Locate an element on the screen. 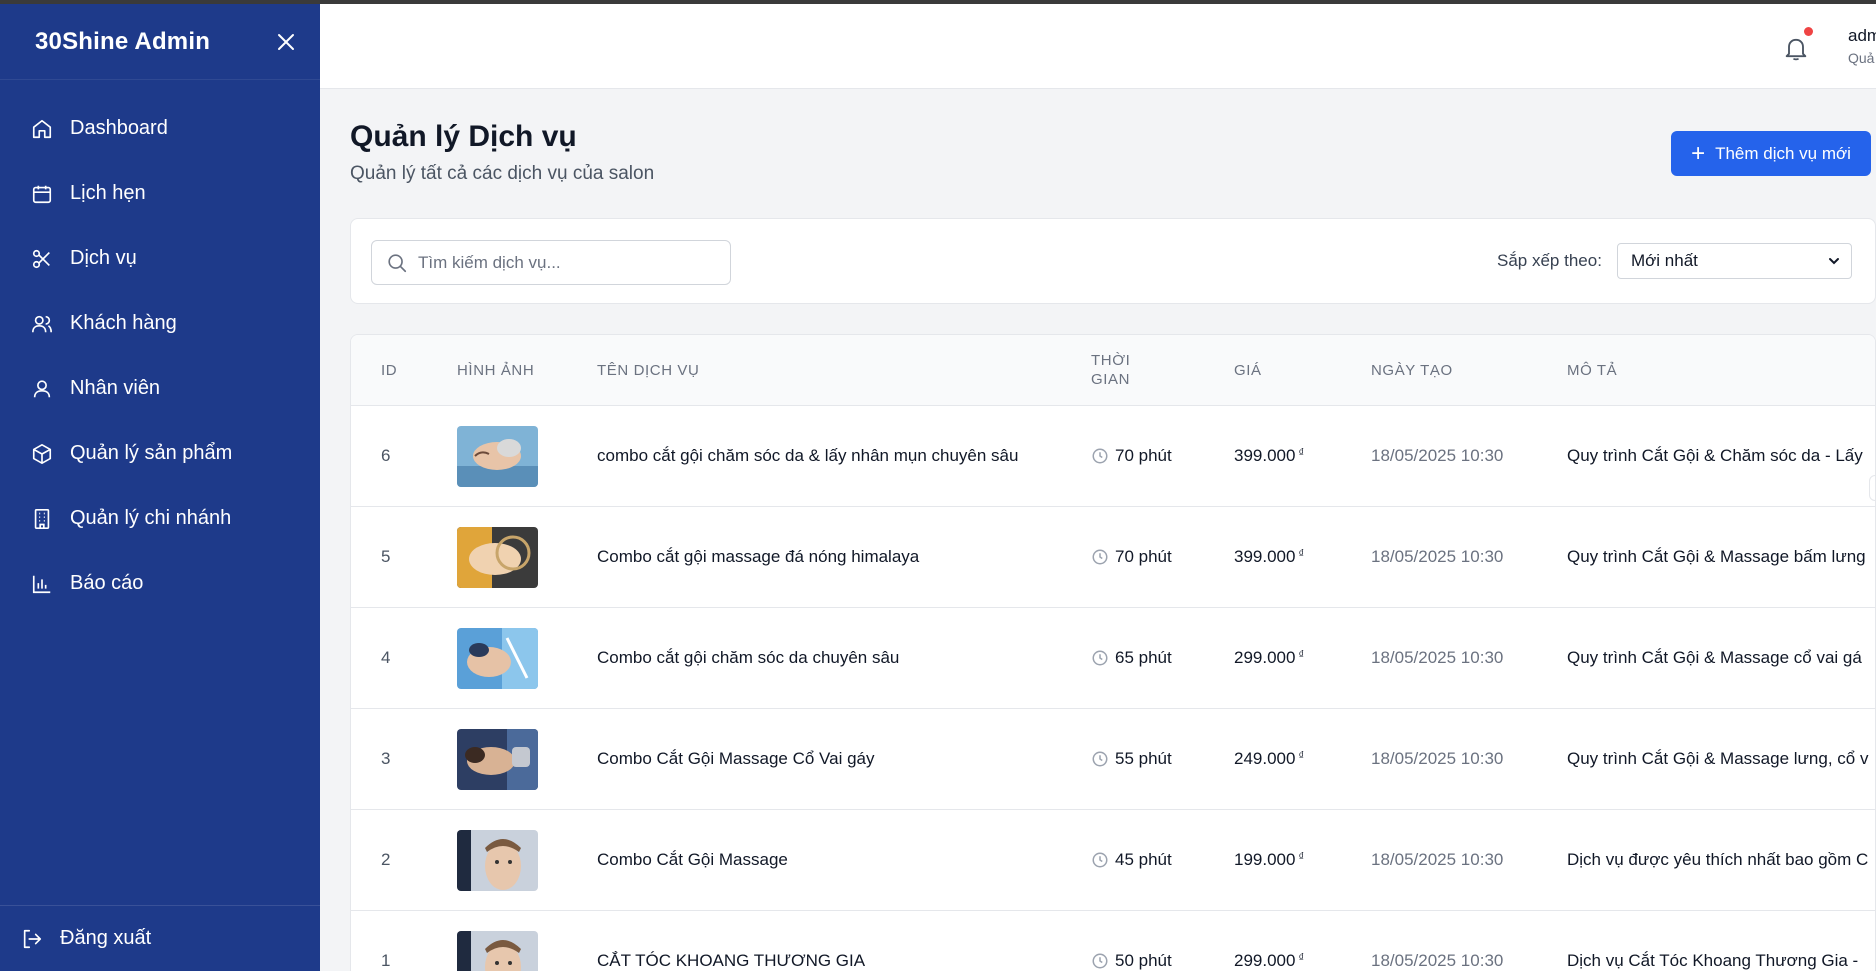 This screenshot has width=1876, height=971. sort-select: Mới nhất is located at coordinates (1734, 261).